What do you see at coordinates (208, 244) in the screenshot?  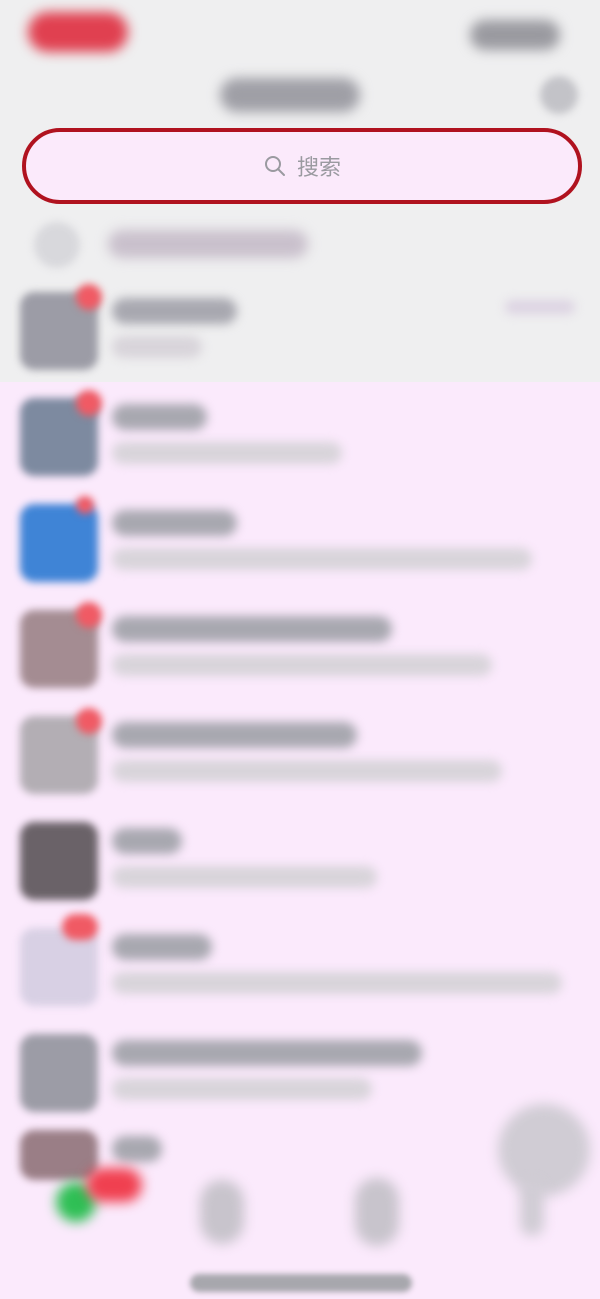 I see `subheader-text` at bounding box center [208, 244].